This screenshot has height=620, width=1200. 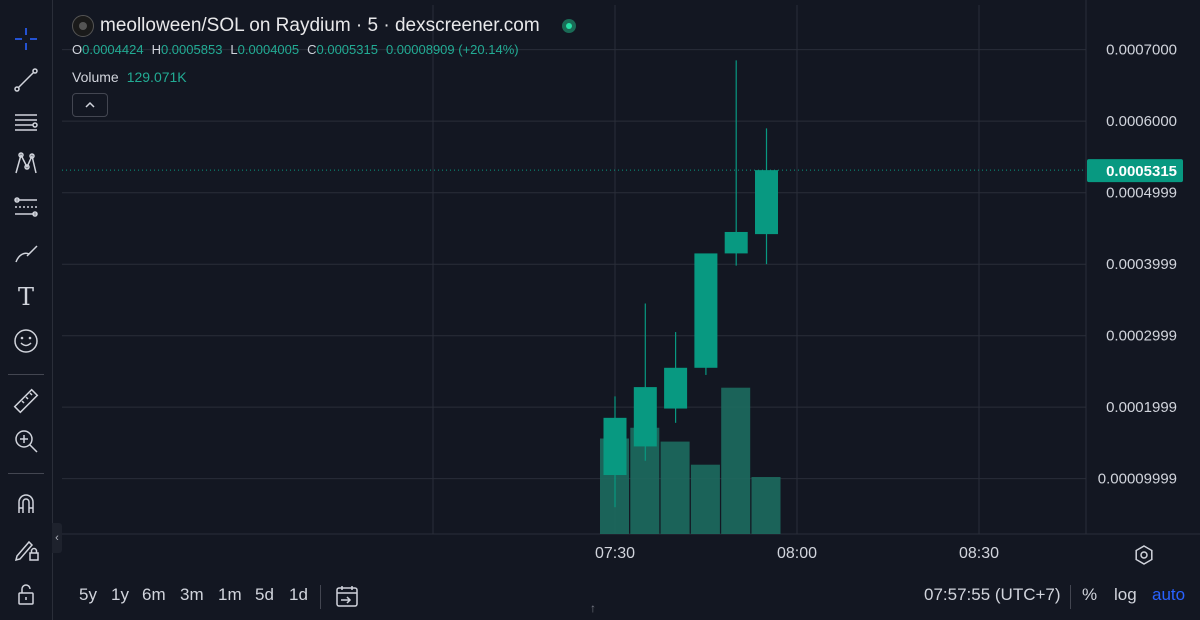 What do you see at coordinates (452, 49) in the screenshot?
I see `change-value: 0.00008909 (+20.14%)` at bounding box center [452, 49].